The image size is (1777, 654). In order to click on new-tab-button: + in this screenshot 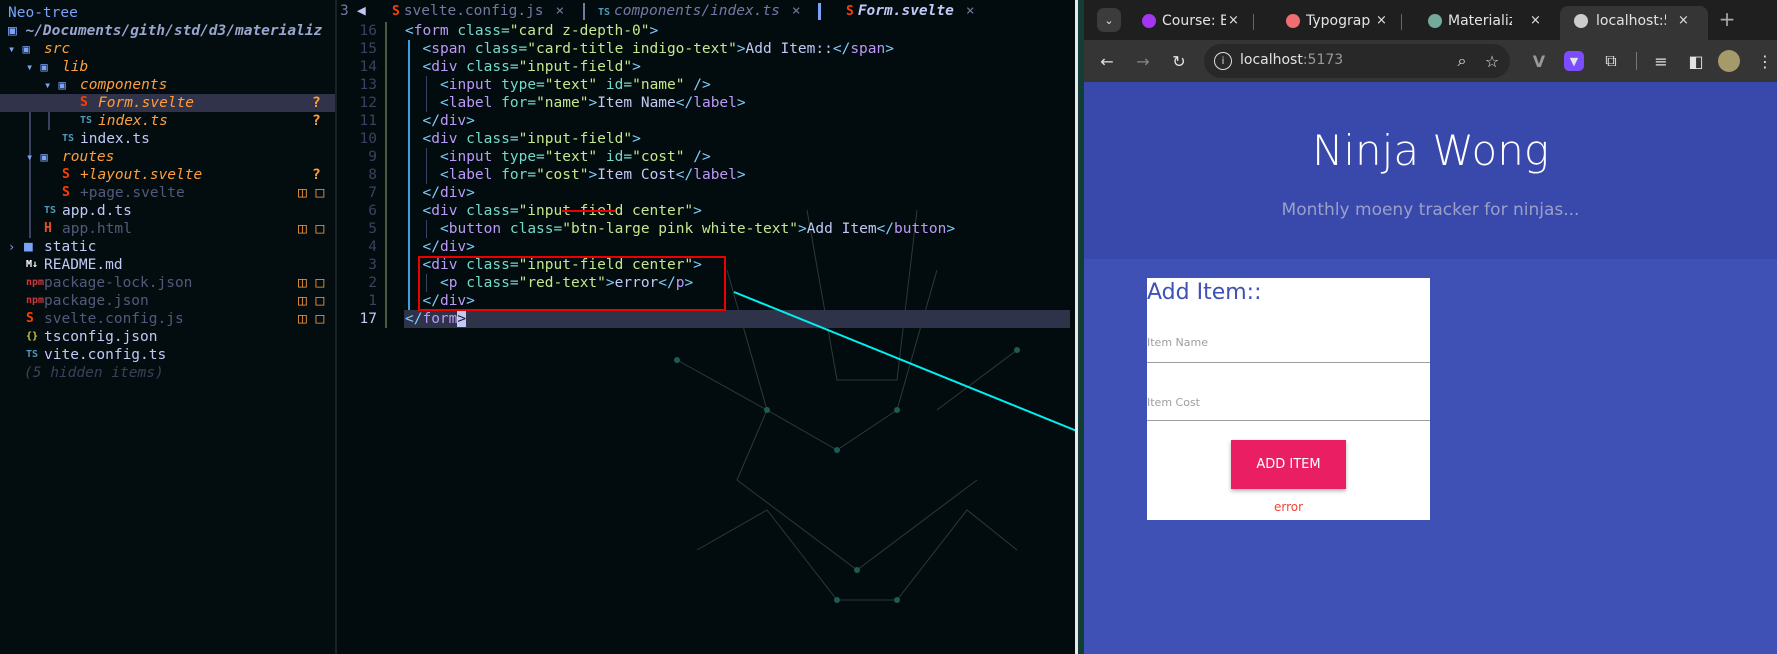, I will do `click(1727, 19)`.